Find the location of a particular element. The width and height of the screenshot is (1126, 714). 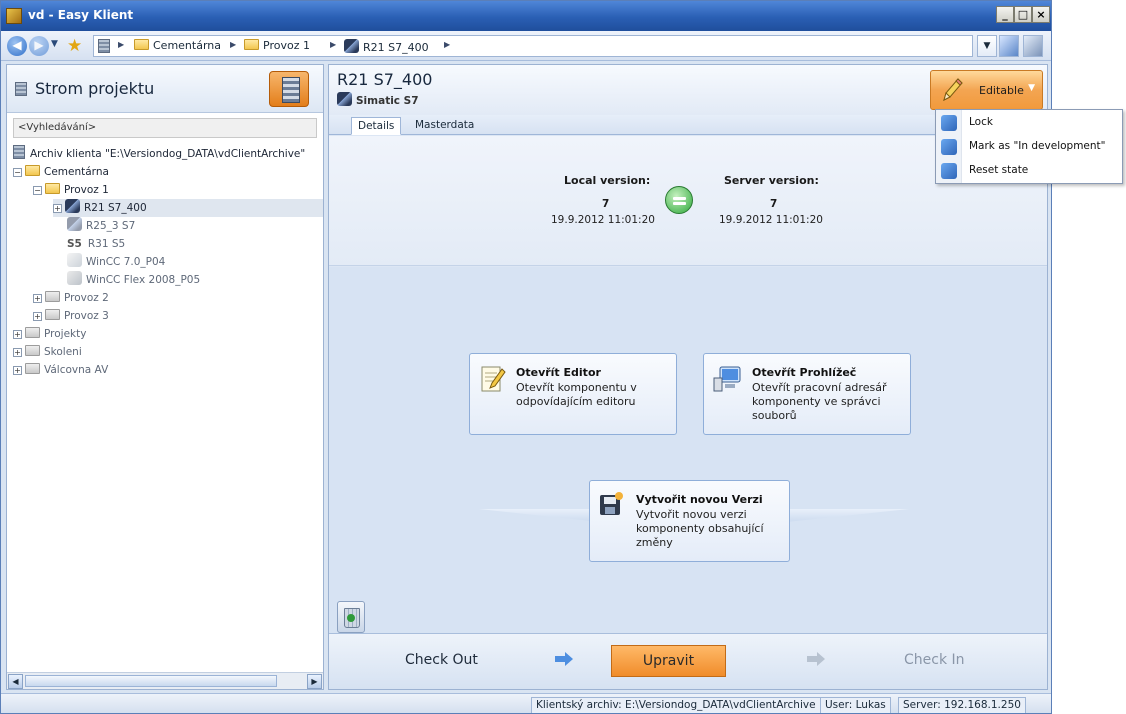

address-dropdown-icon: ▼ is located at coordinates (987, 46).